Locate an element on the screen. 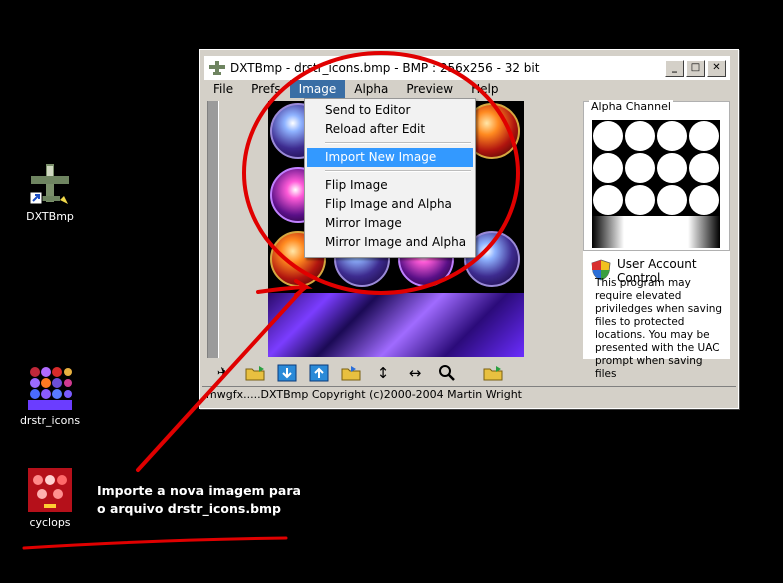  menu-file: File is located at coordinates (223, 89).